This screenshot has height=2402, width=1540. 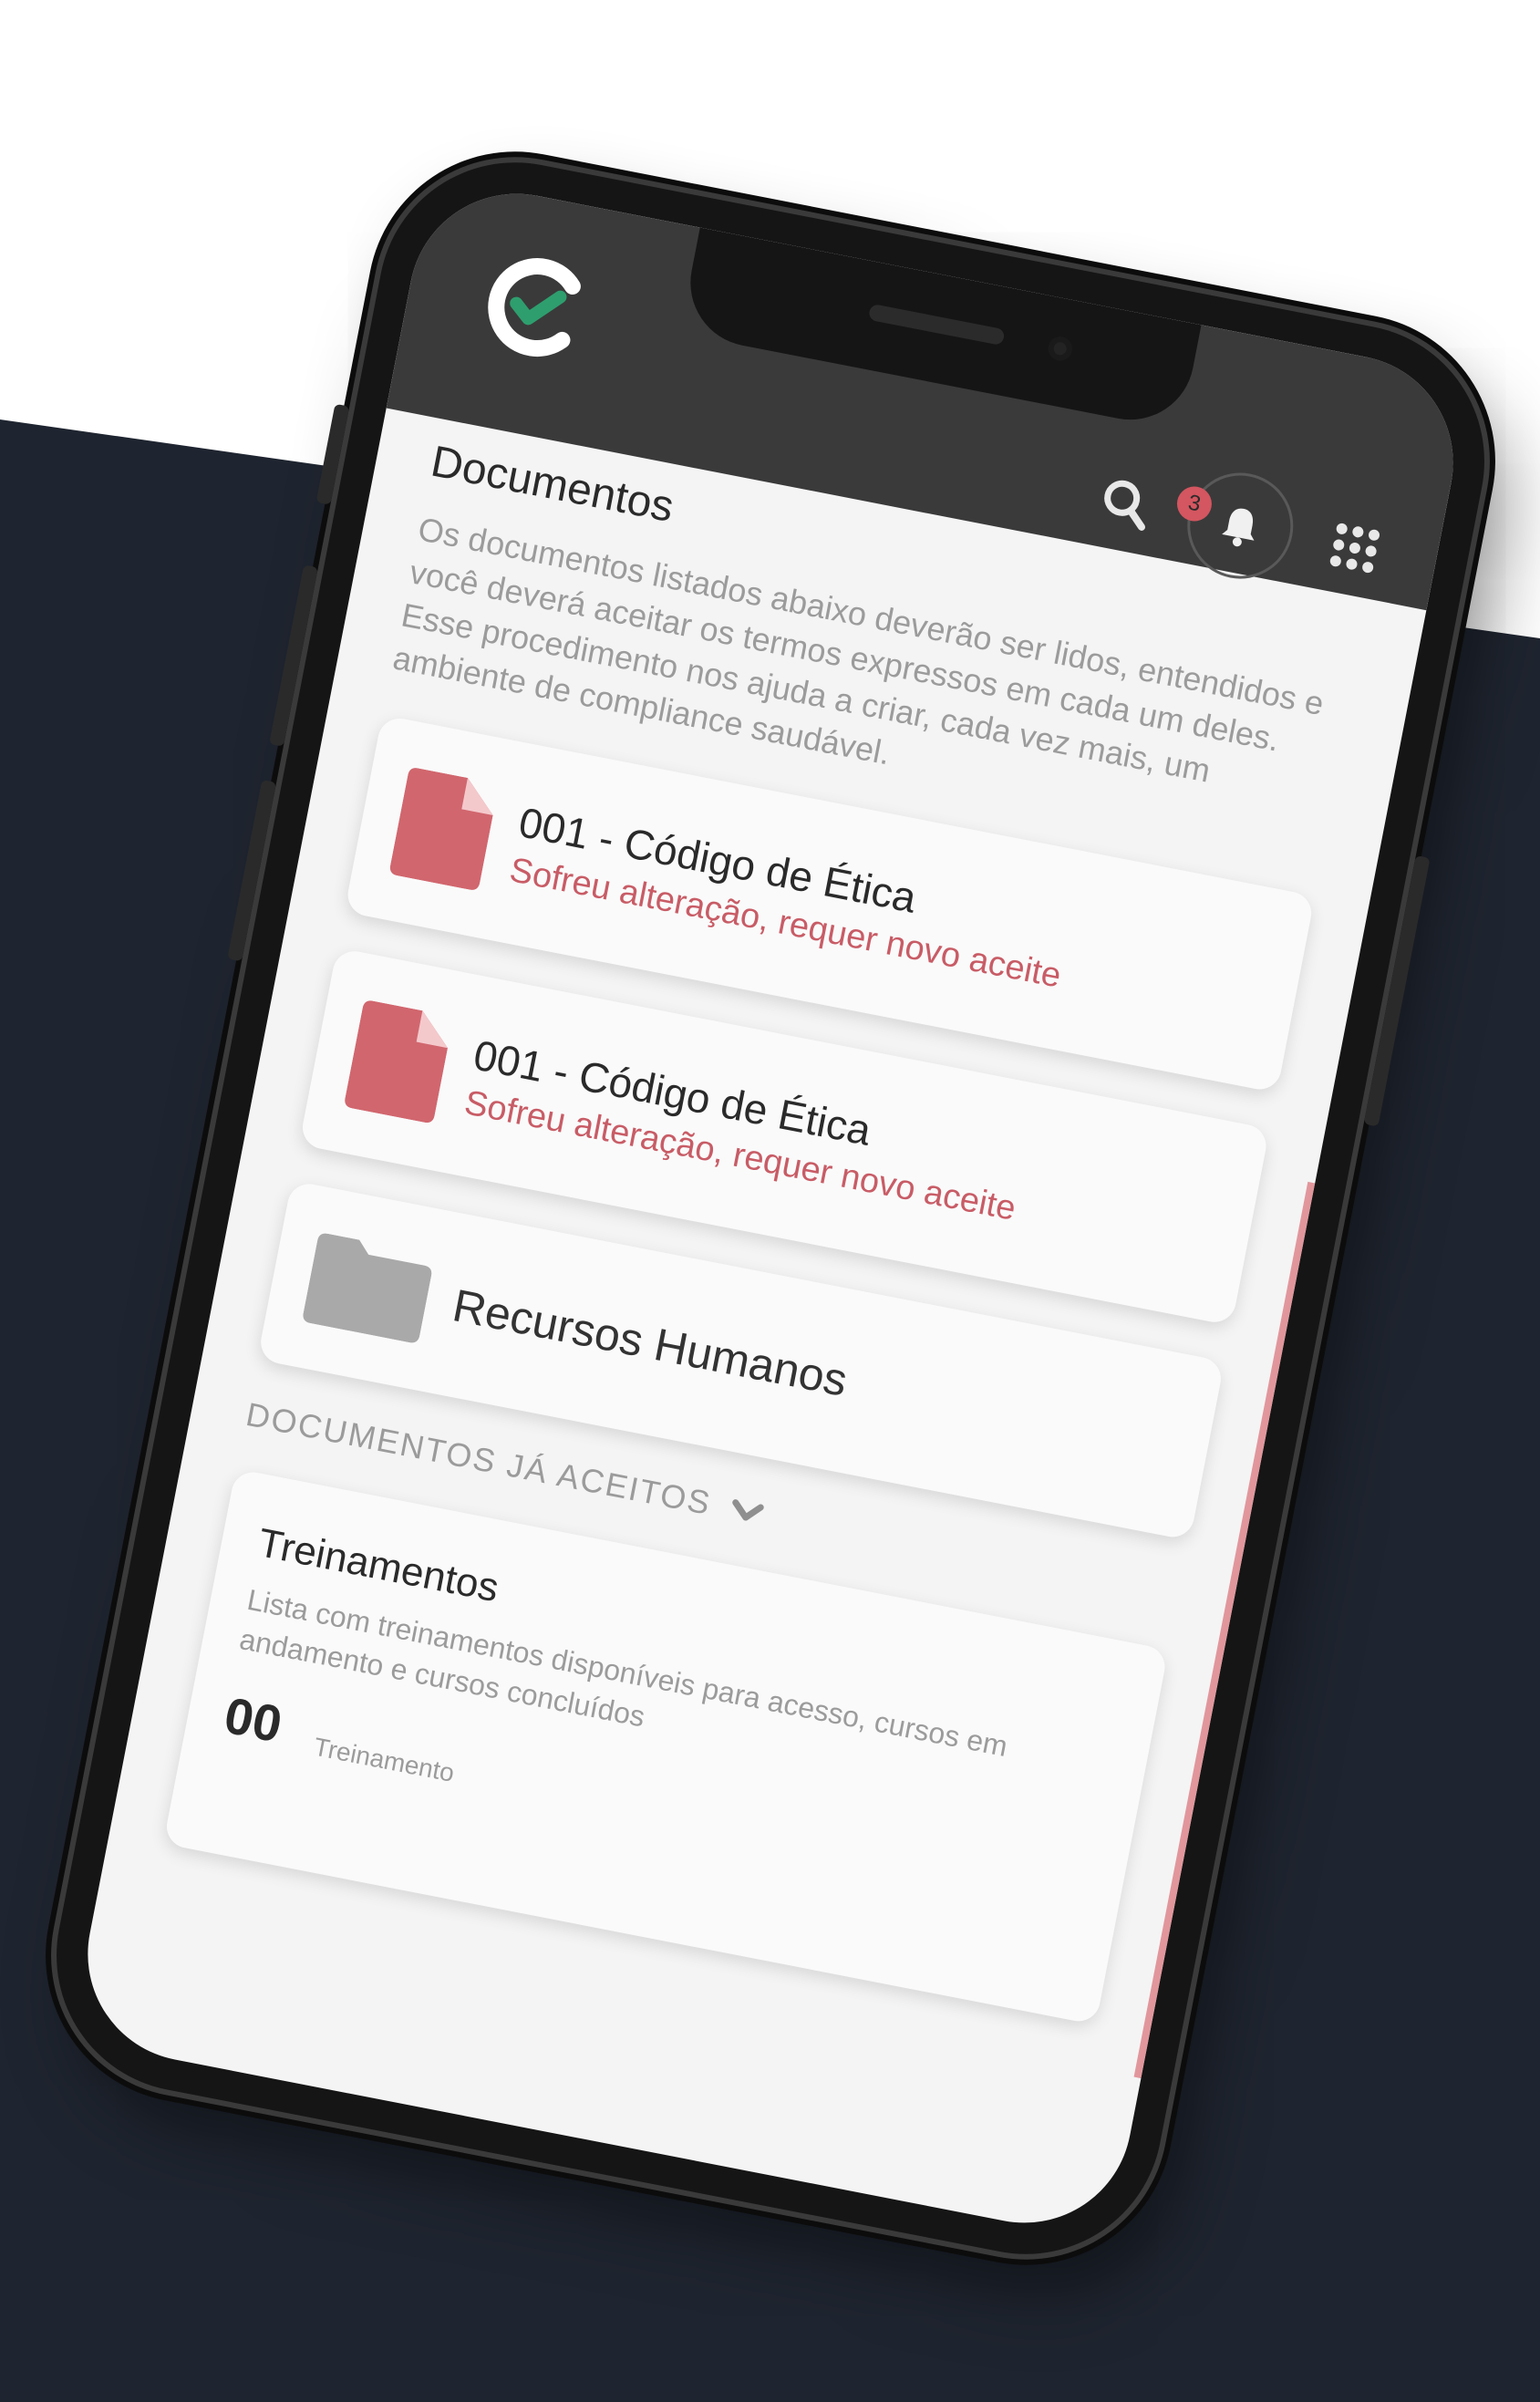 I want to click on speaker-grille, so click(x=937, y=325).